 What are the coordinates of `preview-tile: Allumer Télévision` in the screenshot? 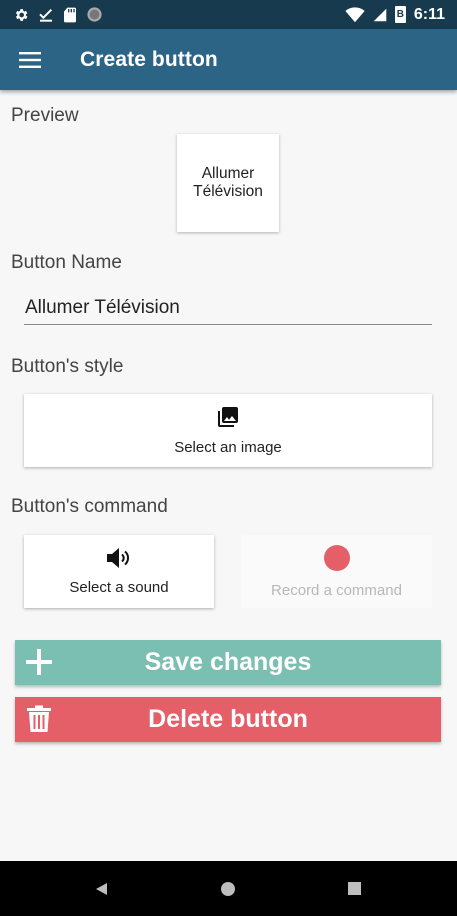 It's located at (228, 183).